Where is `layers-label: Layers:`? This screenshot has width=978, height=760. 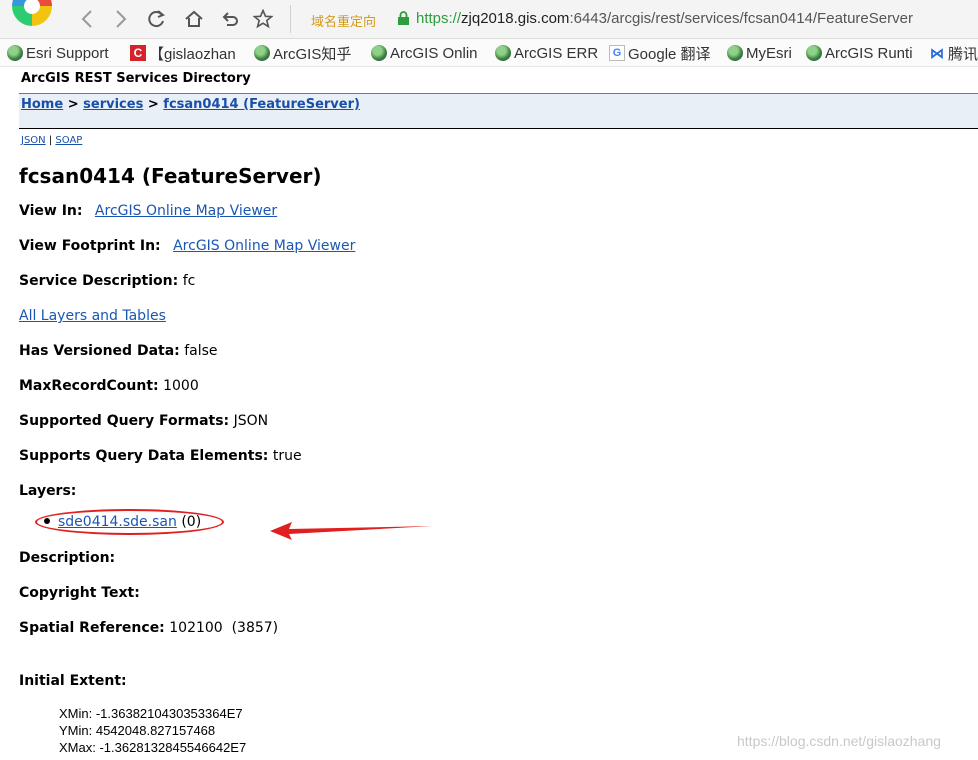 layers-label: Layers: is located at coordinates (48, 491).